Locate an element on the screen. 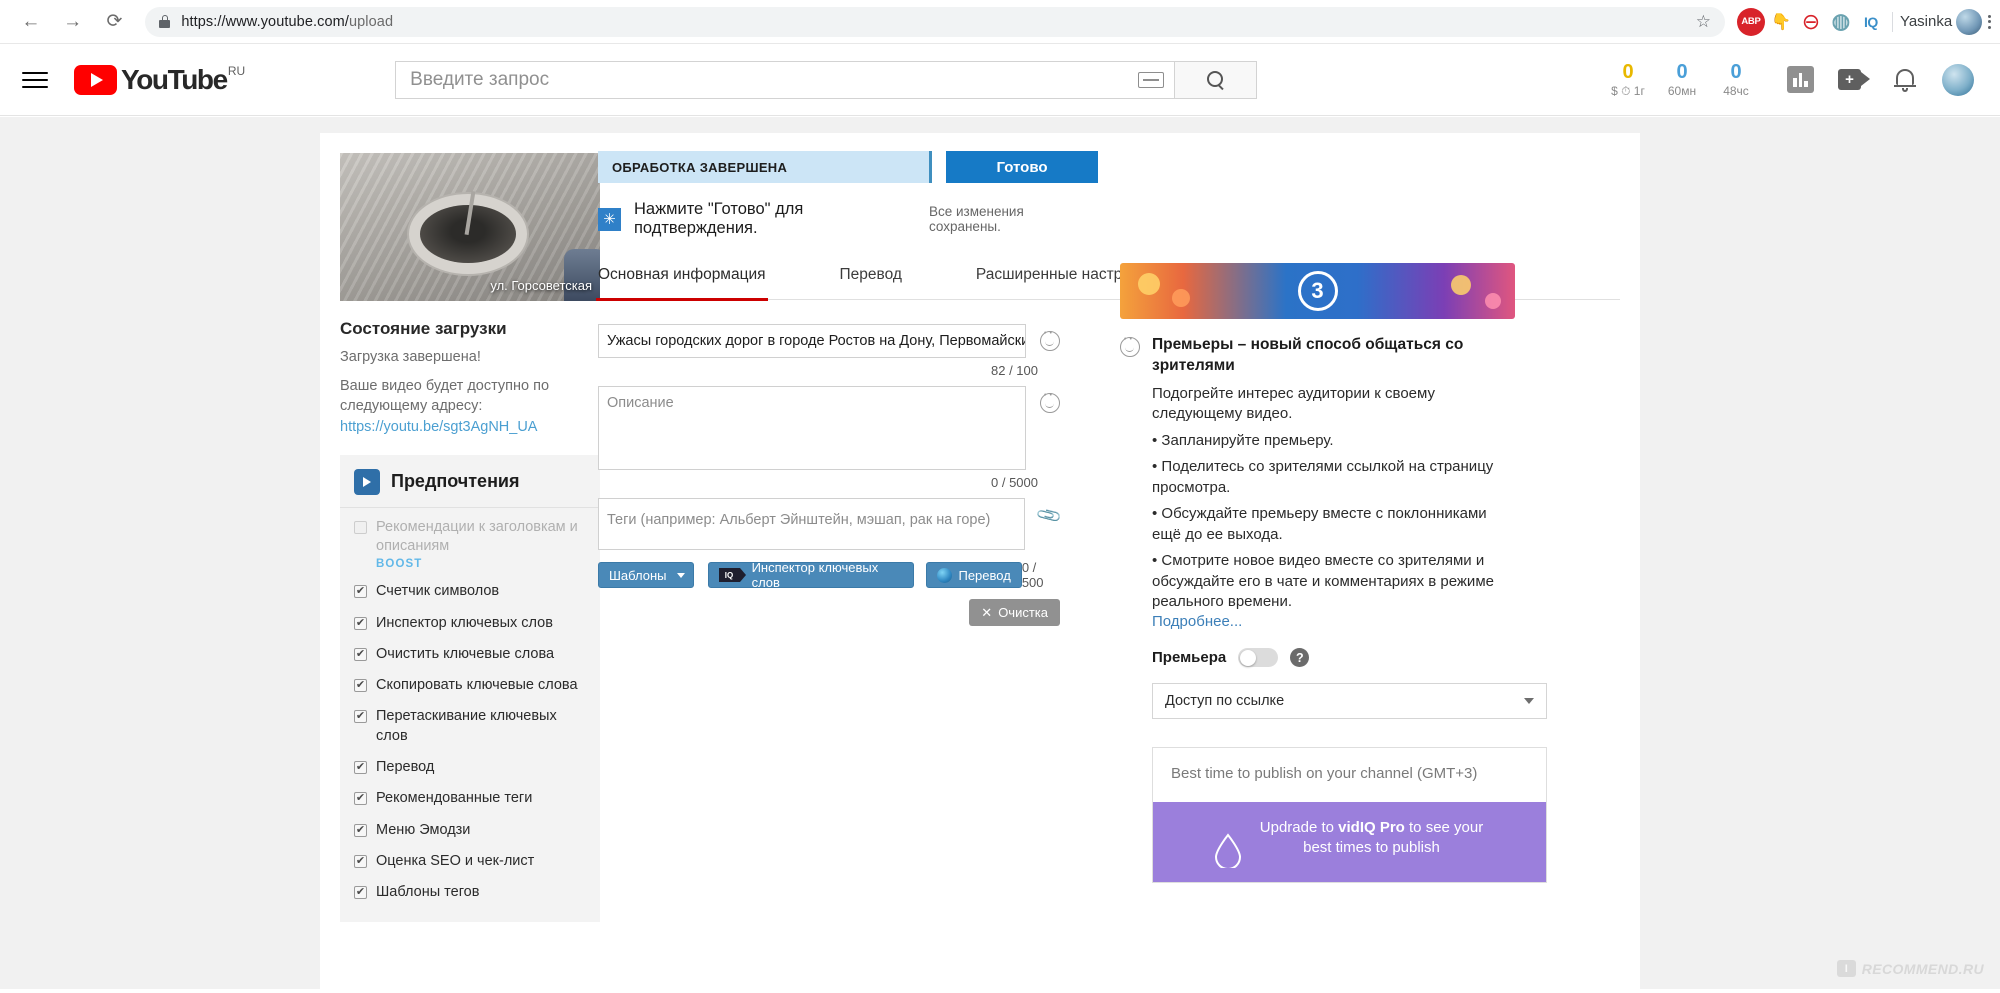  guide-menu-icon is located at coordinates (35, 79).